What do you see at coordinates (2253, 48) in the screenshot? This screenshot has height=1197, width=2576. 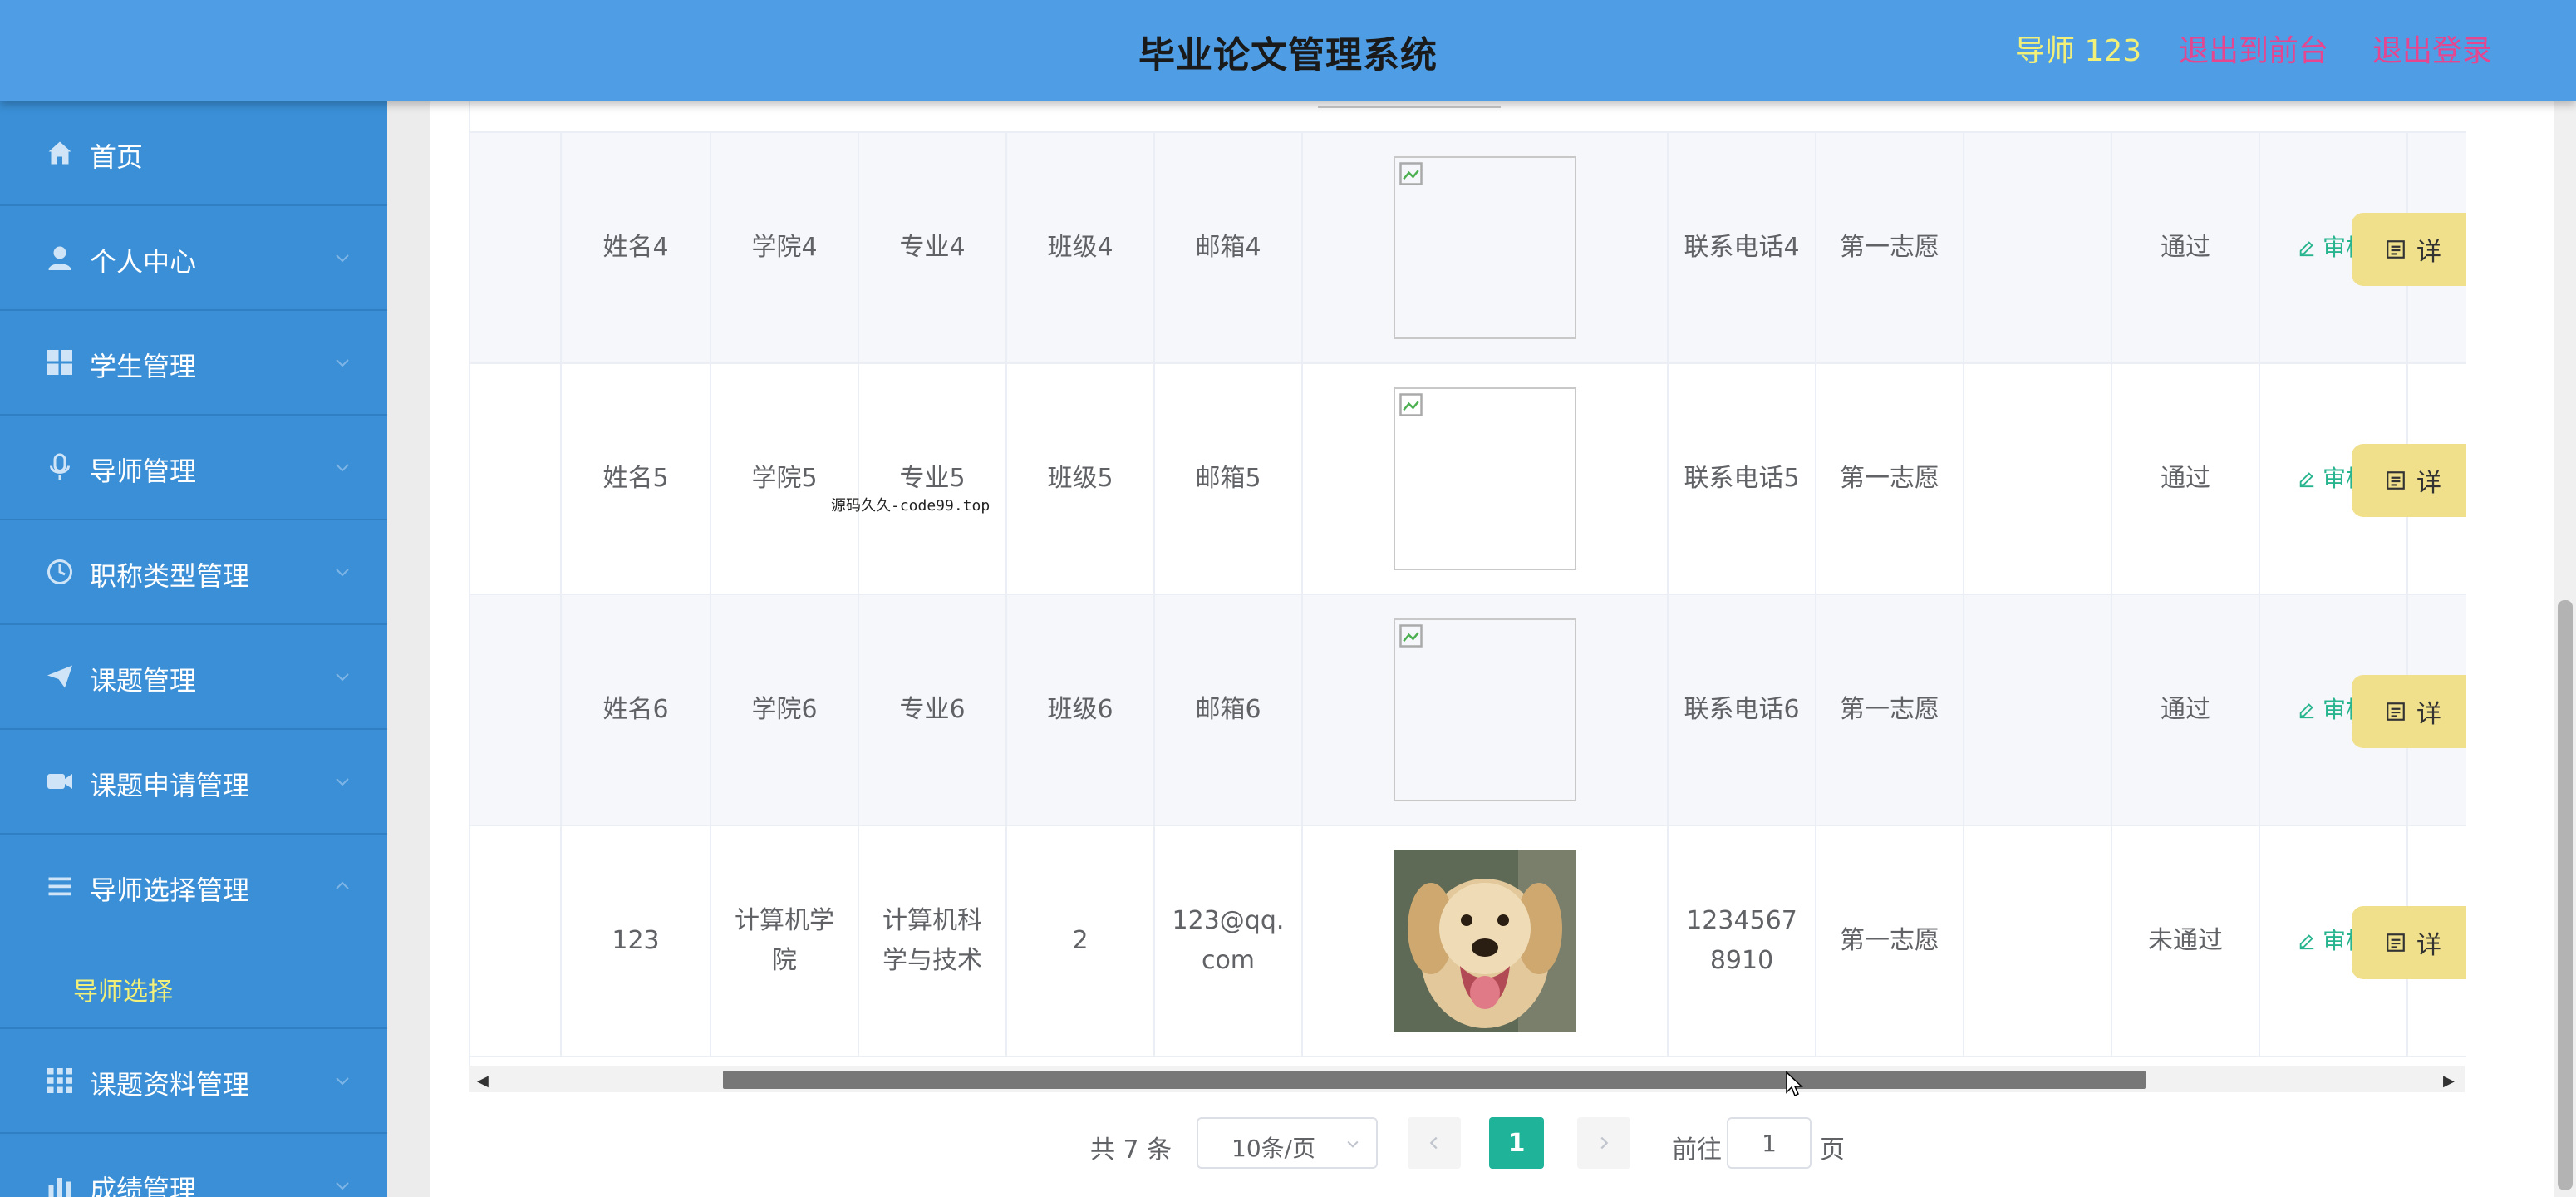 I see `back-to-front-link: 退出到前台` at bounding box center [2253, 48].